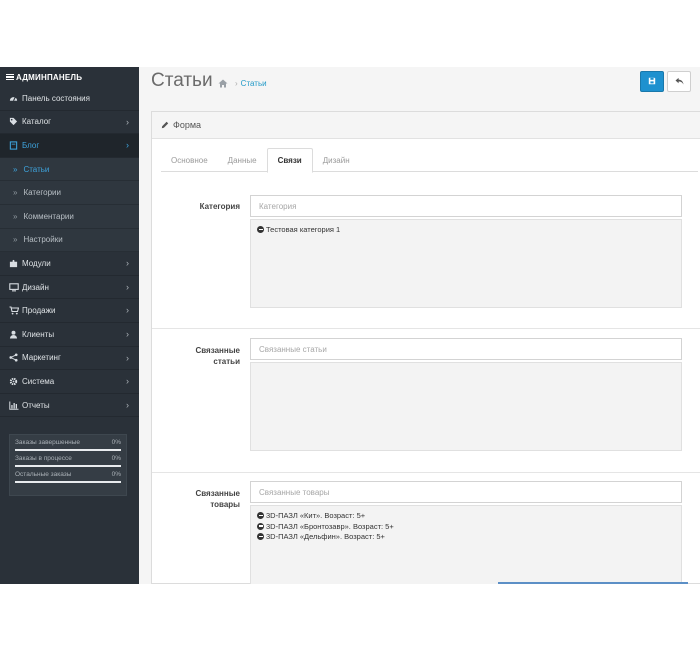 Image resolution: width=700 pixels, height=650 pixels. Describe the element at coordinates (36, 263) in the screenshot. I see `sidebar-item-label: Модули` at that location.